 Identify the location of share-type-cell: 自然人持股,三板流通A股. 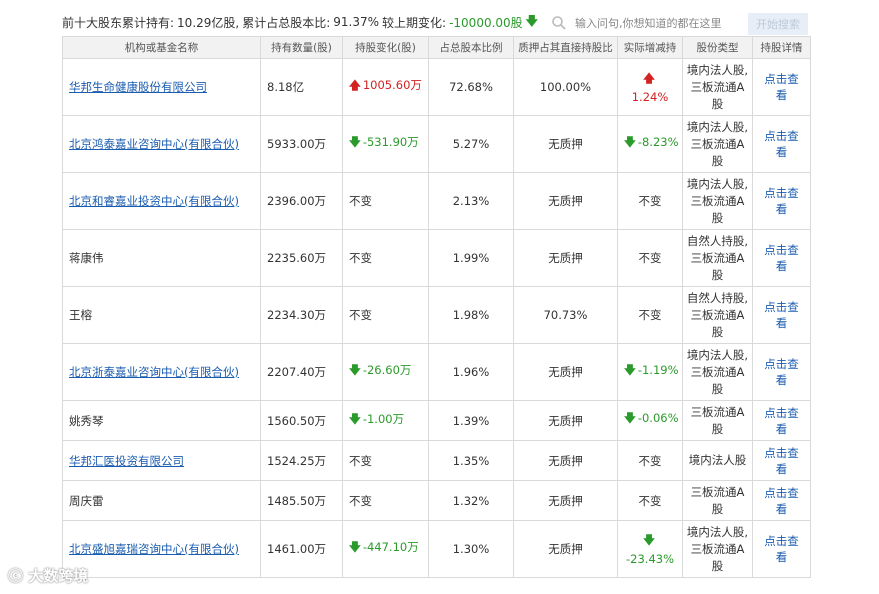
(717, 258).